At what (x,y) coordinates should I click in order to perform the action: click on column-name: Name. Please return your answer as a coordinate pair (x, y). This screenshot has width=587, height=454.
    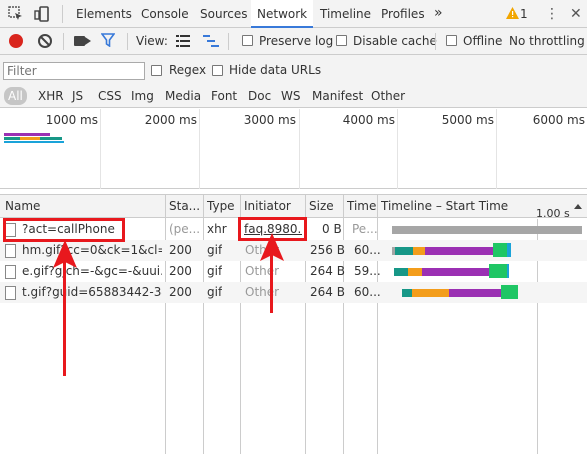
    Looking at the image, I should click on (22, 206).